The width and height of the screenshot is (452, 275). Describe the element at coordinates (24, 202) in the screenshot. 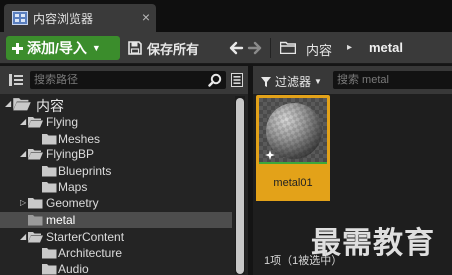

I see `collapsed-arrow-icon: ▷` at that location.